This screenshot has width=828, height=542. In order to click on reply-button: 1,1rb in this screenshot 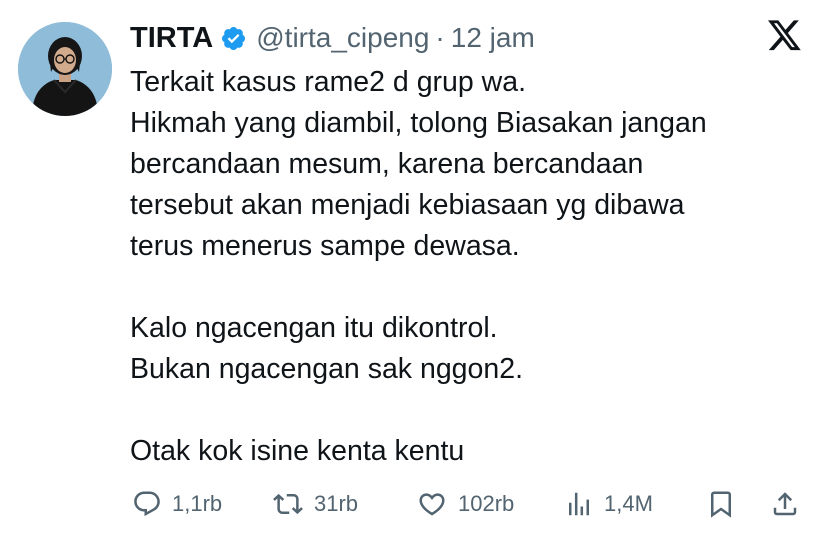, I will do `click(177, 504)`.